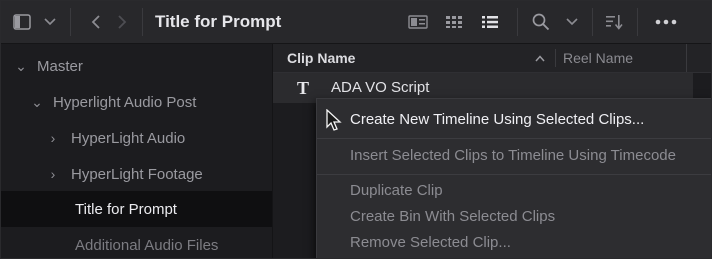  What do you see at coordinates (614, 22) in the screenshot?
I see `sort-icon` at bounding box center [614, 22].